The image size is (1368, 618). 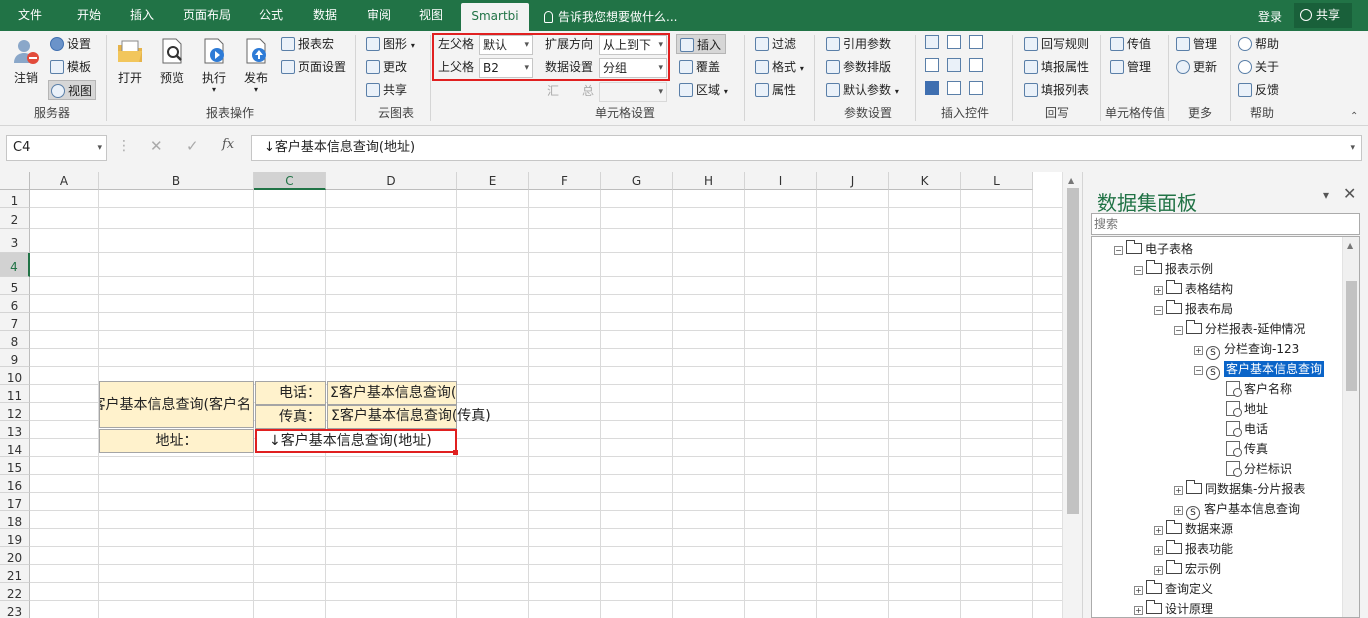 What do you see at coordinates (1193, 309) in the screenshot?
I see `tree-node-report-layout: − 报表布局` at bounding box center [1193, 309].